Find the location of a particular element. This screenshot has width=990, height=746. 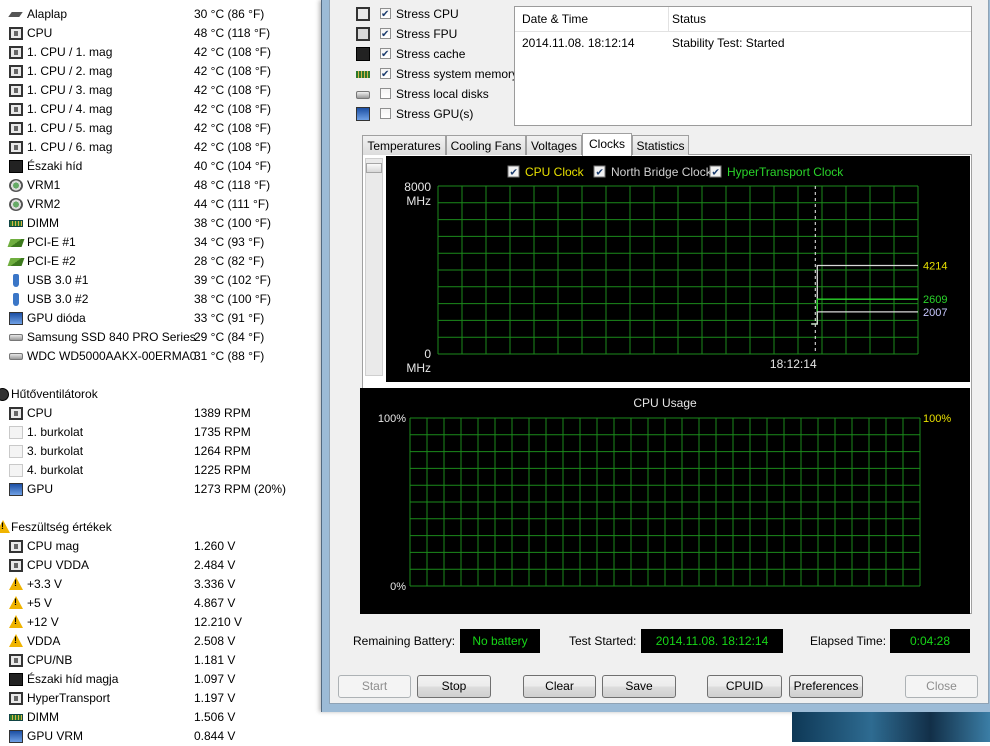

warning-icon is located at coordinates (16, 640).